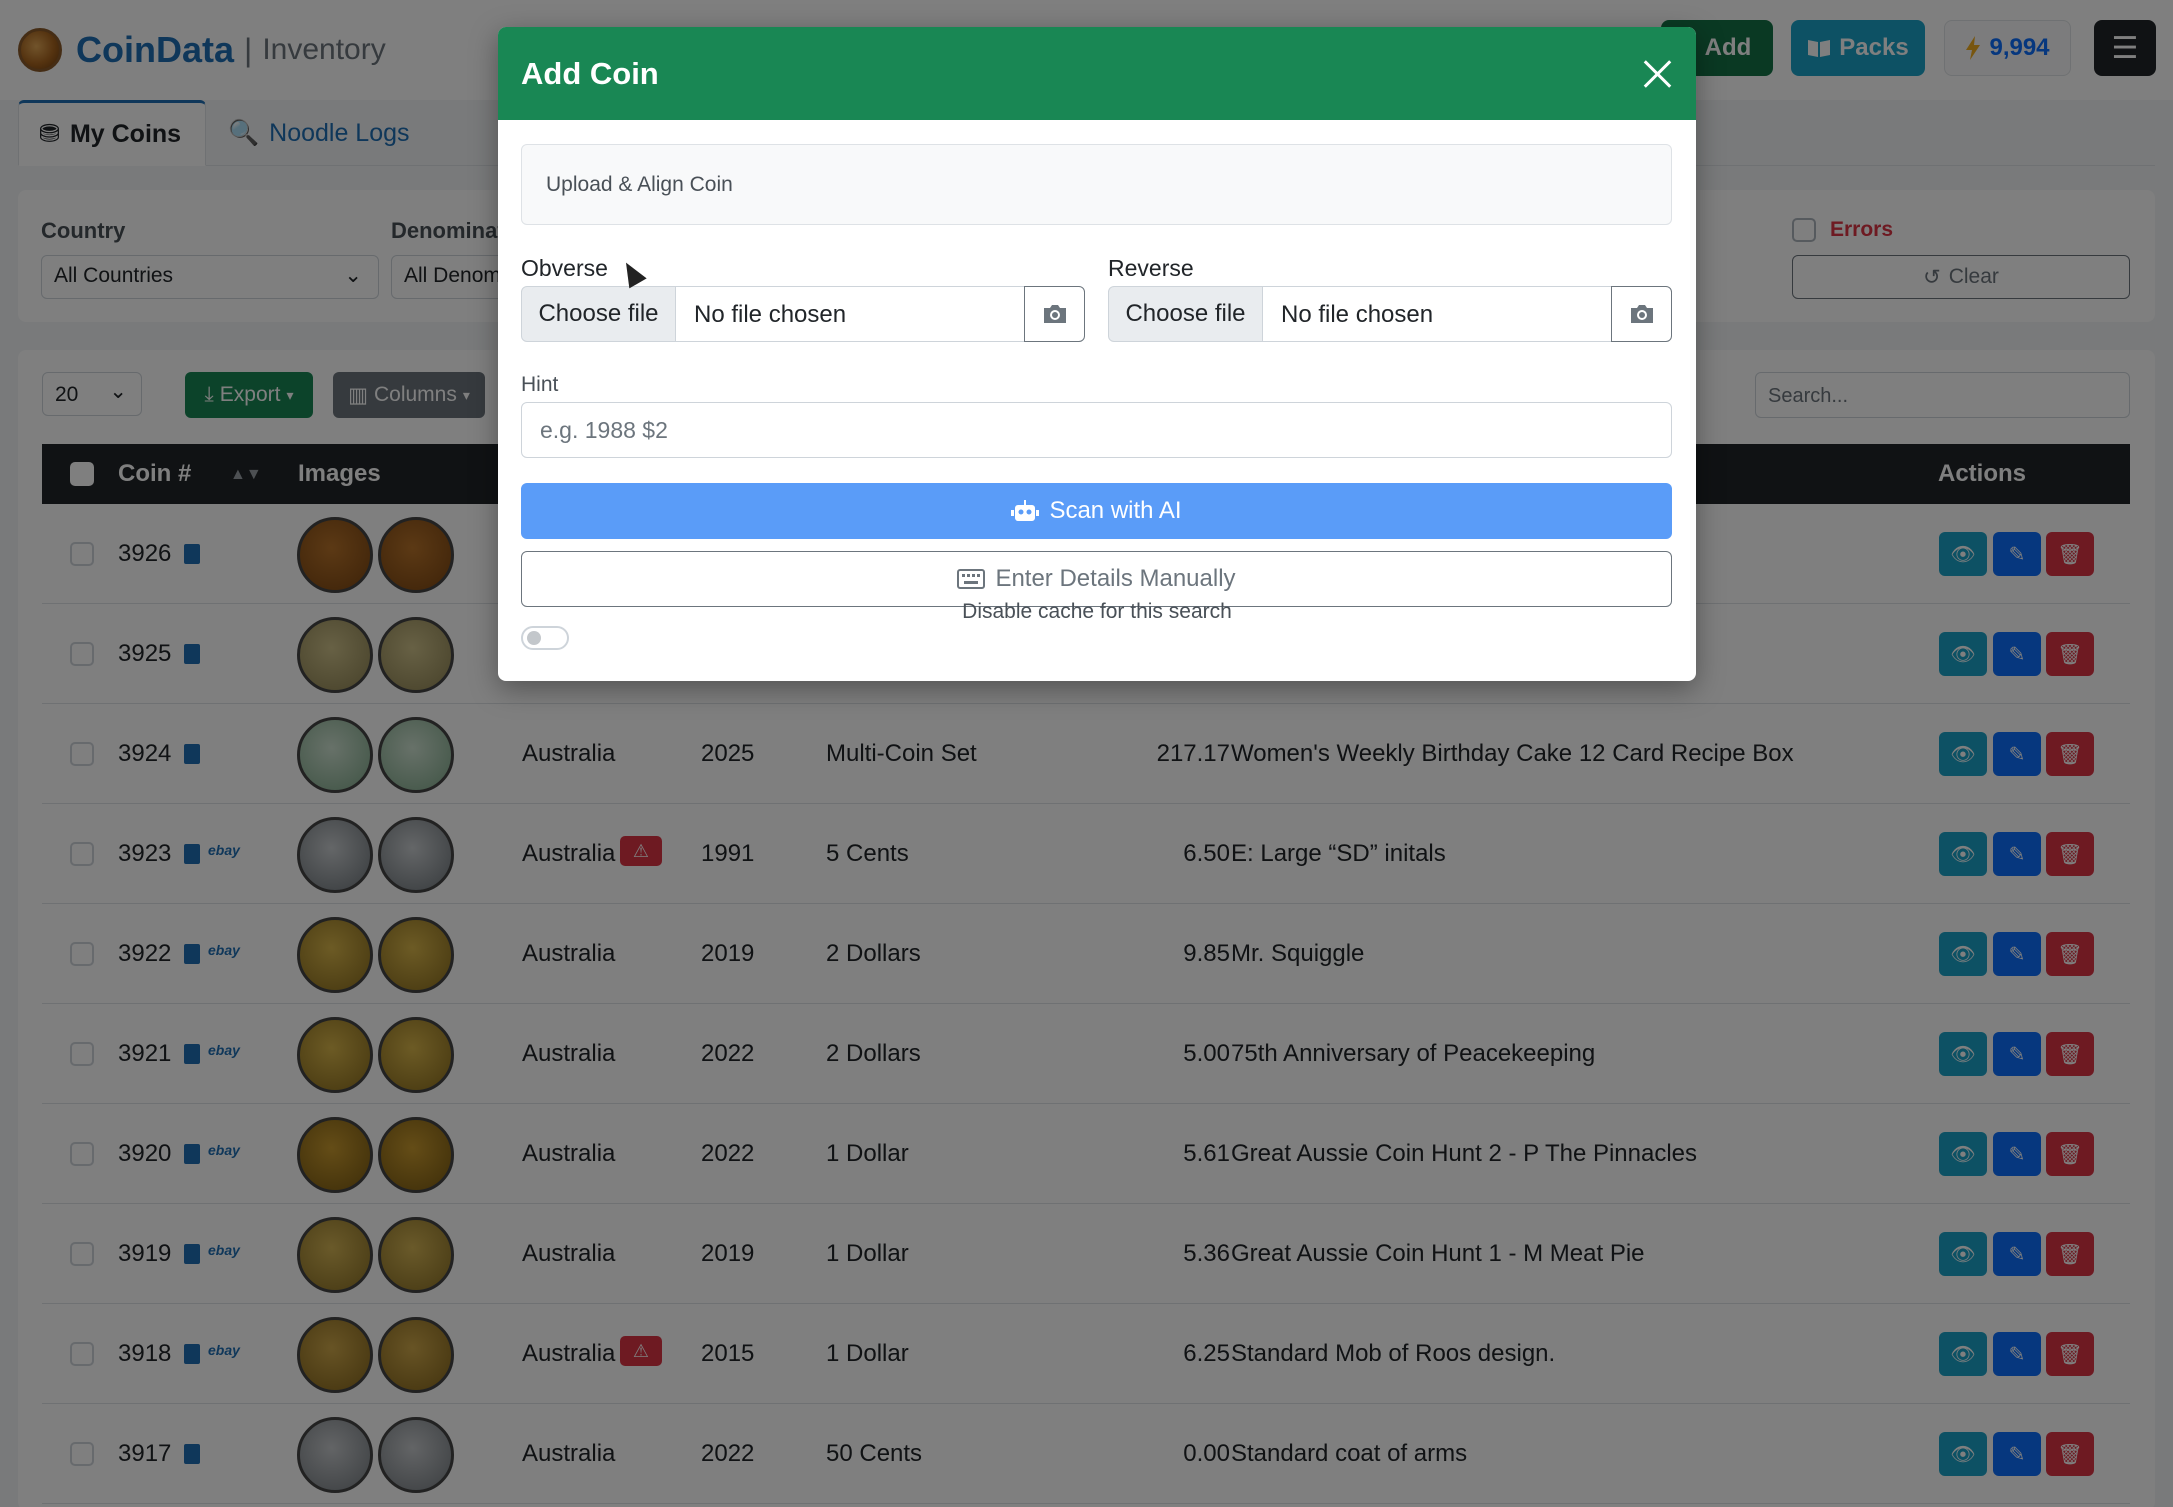 This screenshot has width=2173, height=1507. I want to click on manual-button-label: Enter Details Manually, so click(1115, 578).